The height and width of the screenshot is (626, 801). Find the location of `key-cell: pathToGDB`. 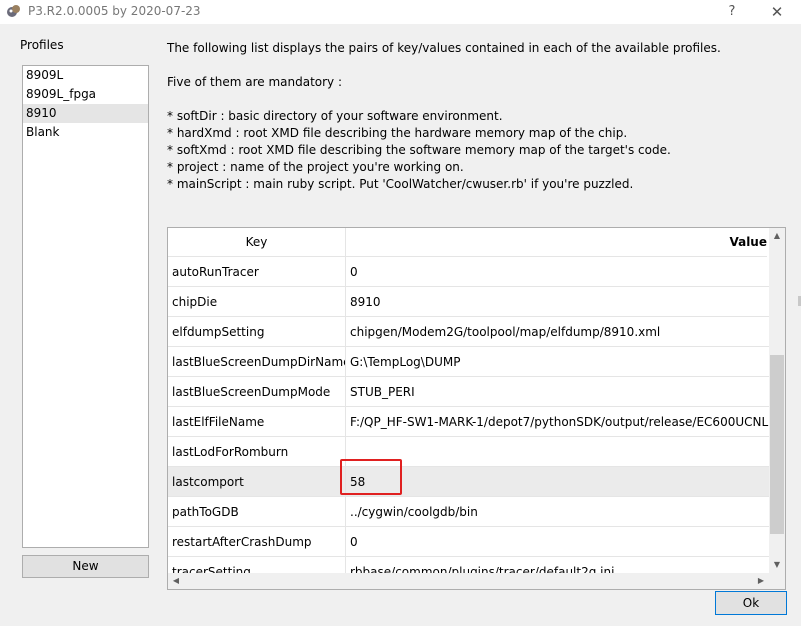

key-cell: pathToGDB is located at coordinates (257, 511).